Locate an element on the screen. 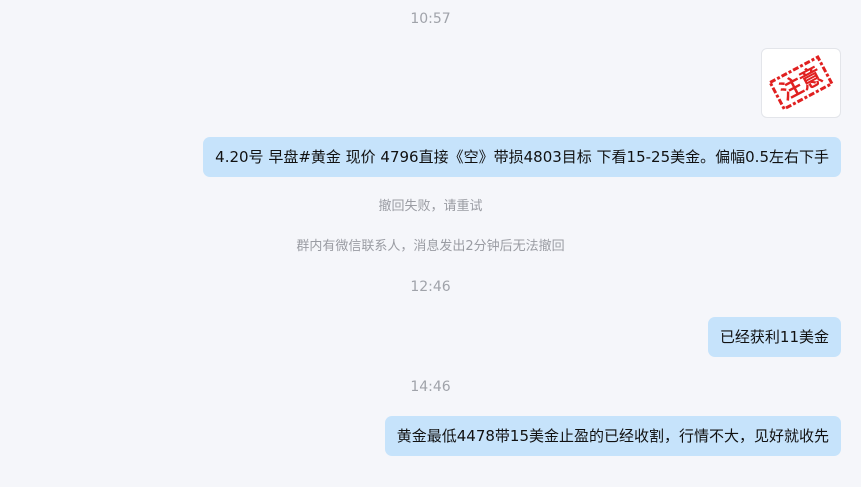 The height and width of the screenshot is (487, 861). timestamp: 10:57 is located at coordinates (430, 19).